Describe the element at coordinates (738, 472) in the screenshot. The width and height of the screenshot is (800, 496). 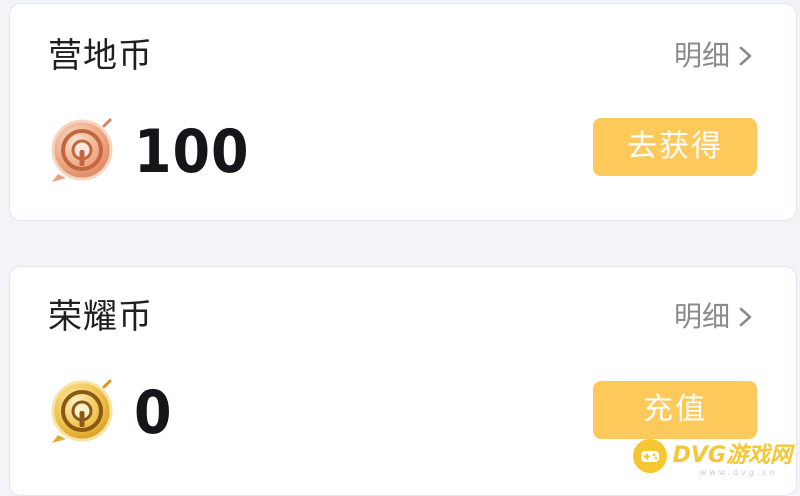
I see `watermark-url: www.dvg.cn` at that location.